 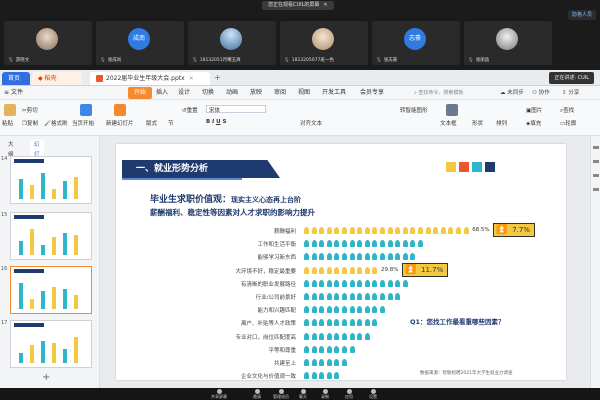 What do you see at coordinates (570, 93) in the screenshot?
I see `share-button: ⇪ 分享` at bounding box center [570, 93].